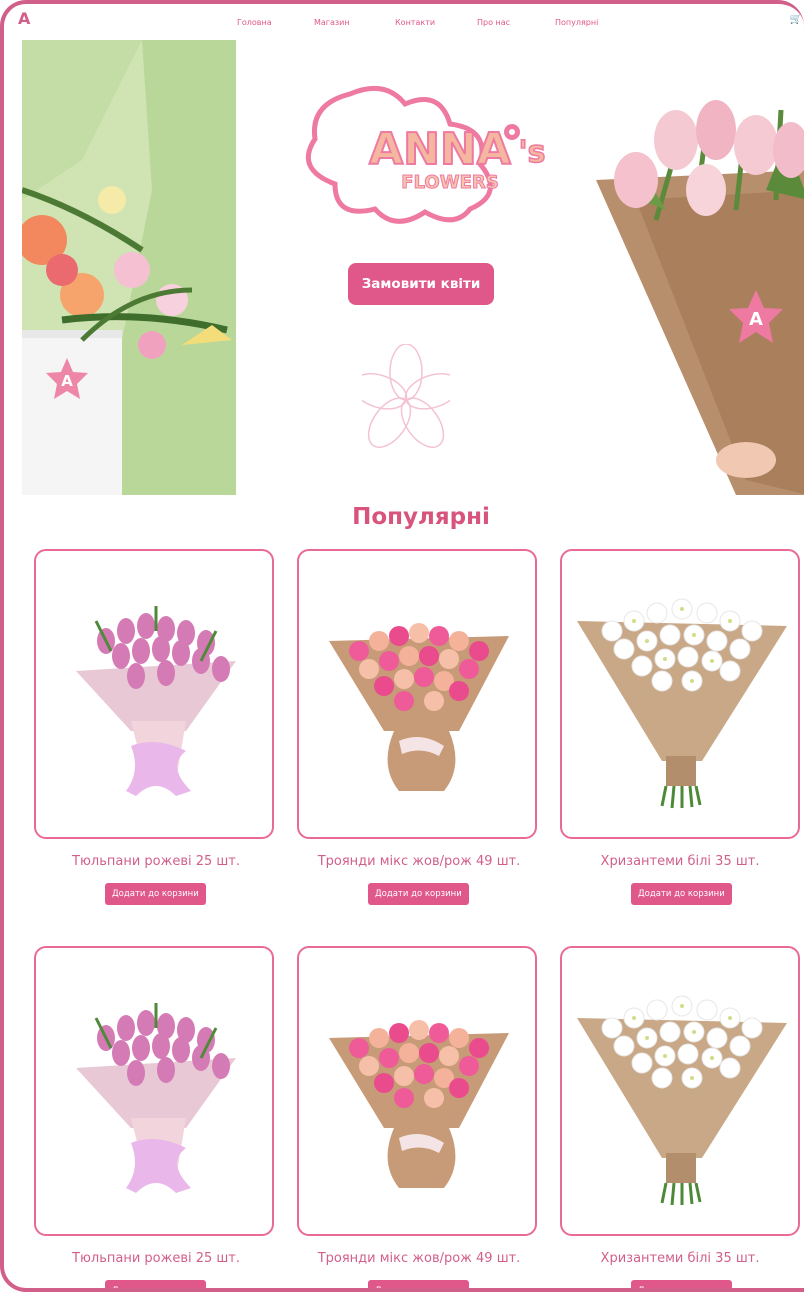 This screenshot has width=804, height=1292. What do you see at coordinates (493, 22) in the screenshot?
I see `nav-link-about: Про нас` at bounding box center [493, 22].